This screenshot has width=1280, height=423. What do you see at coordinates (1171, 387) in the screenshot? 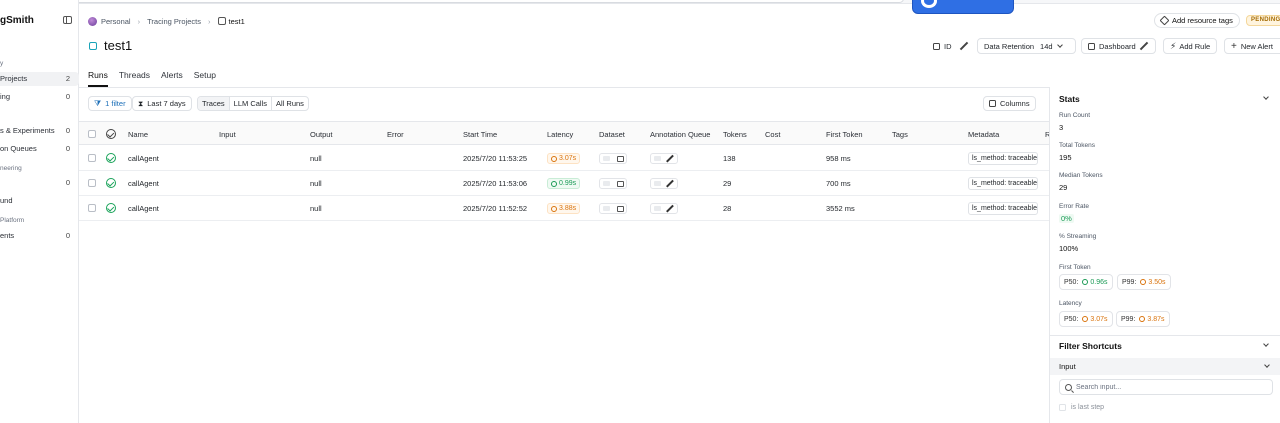
I see `search-input` at bounding box center [1171, 387].